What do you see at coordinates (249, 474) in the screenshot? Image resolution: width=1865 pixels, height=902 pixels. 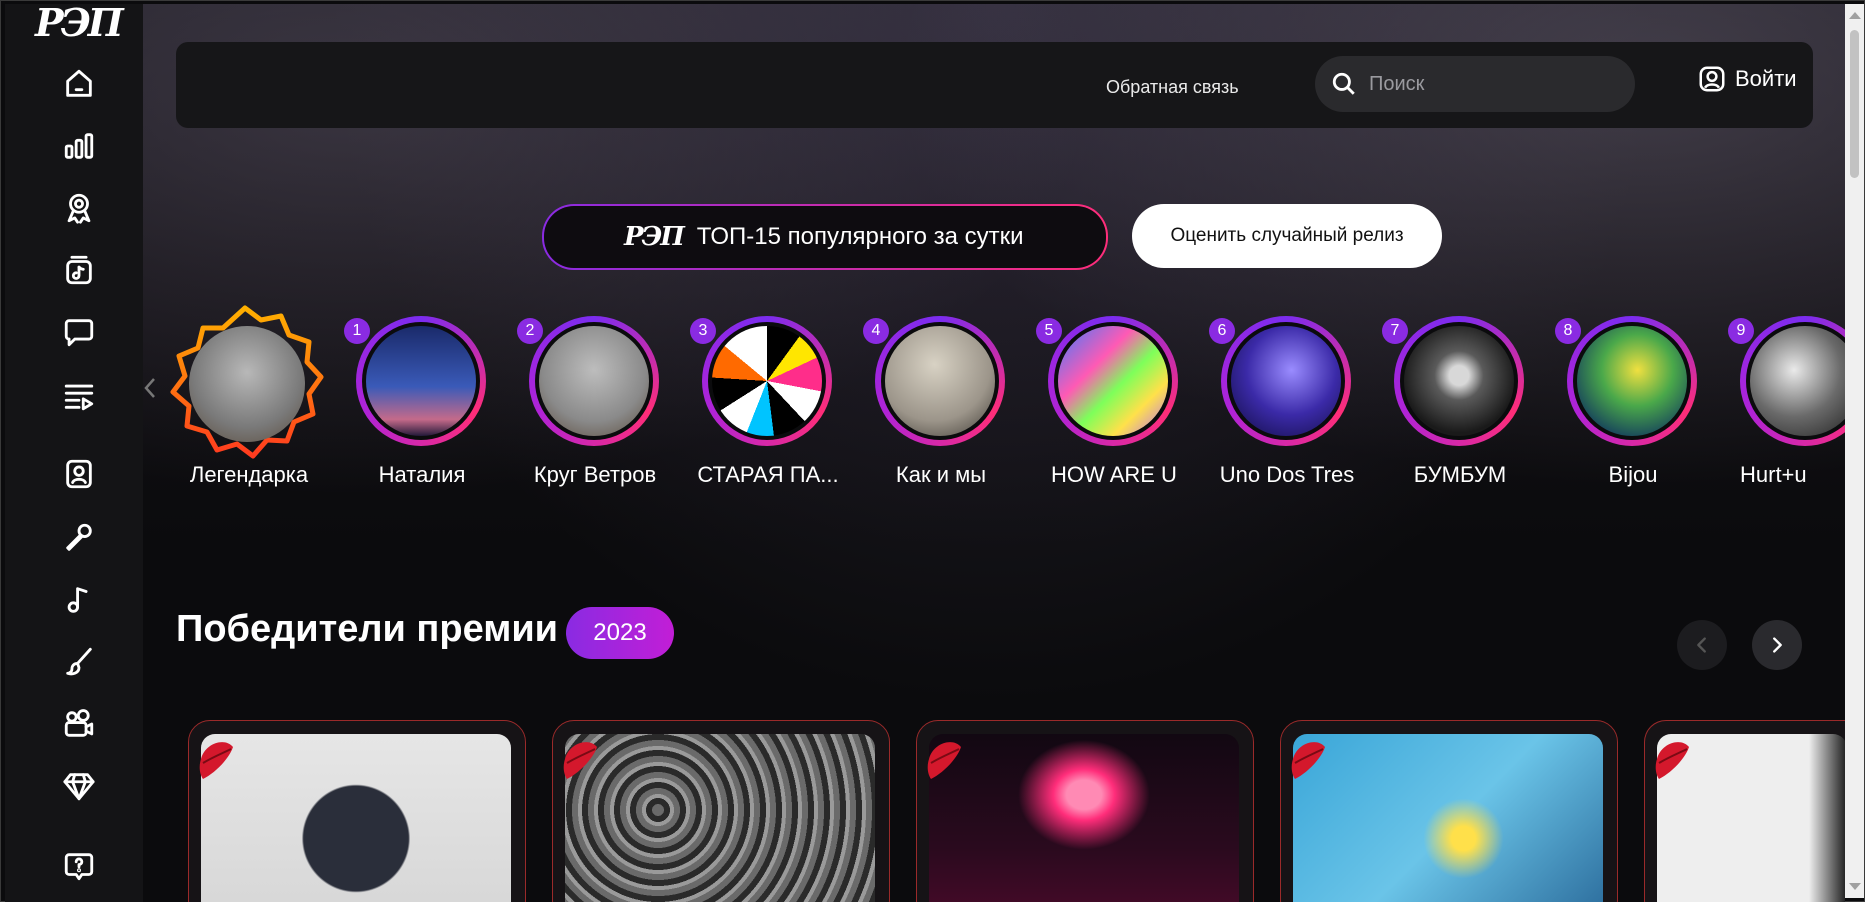 I see `story-name: Легендарка` at bounding box center [249, 474].